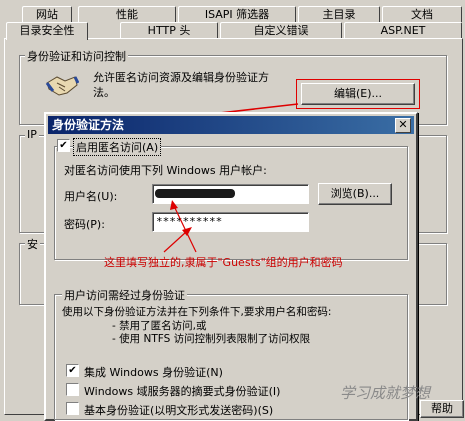 Image resolution: width=465 pixels, height=421 pixels. Describe the element at coordinates (223, 262) in the screenshot. I see `annotation-note: 这里填写独立的,隶属于"Guests"组的用户和密码` at that location.